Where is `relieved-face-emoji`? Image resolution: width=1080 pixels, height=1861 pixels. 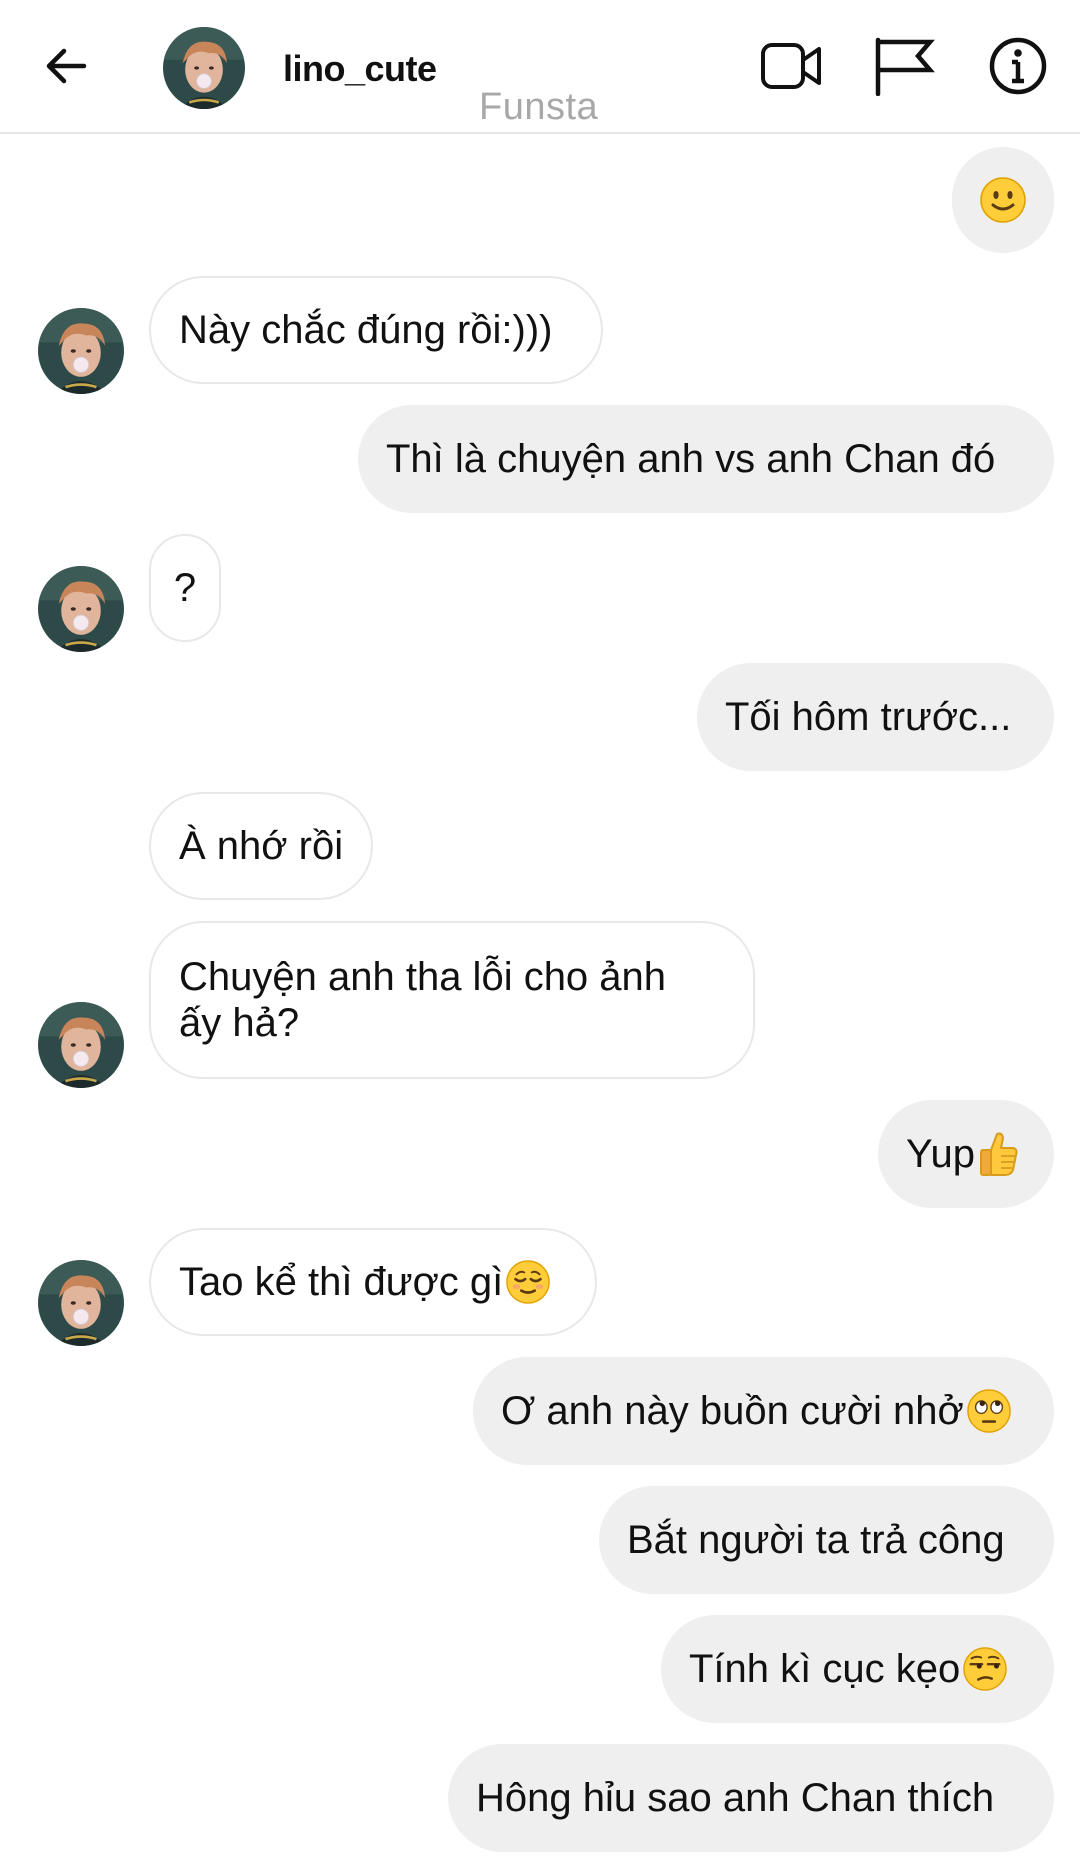
relieved-face-emoji is located at coordinates (528, 1282).